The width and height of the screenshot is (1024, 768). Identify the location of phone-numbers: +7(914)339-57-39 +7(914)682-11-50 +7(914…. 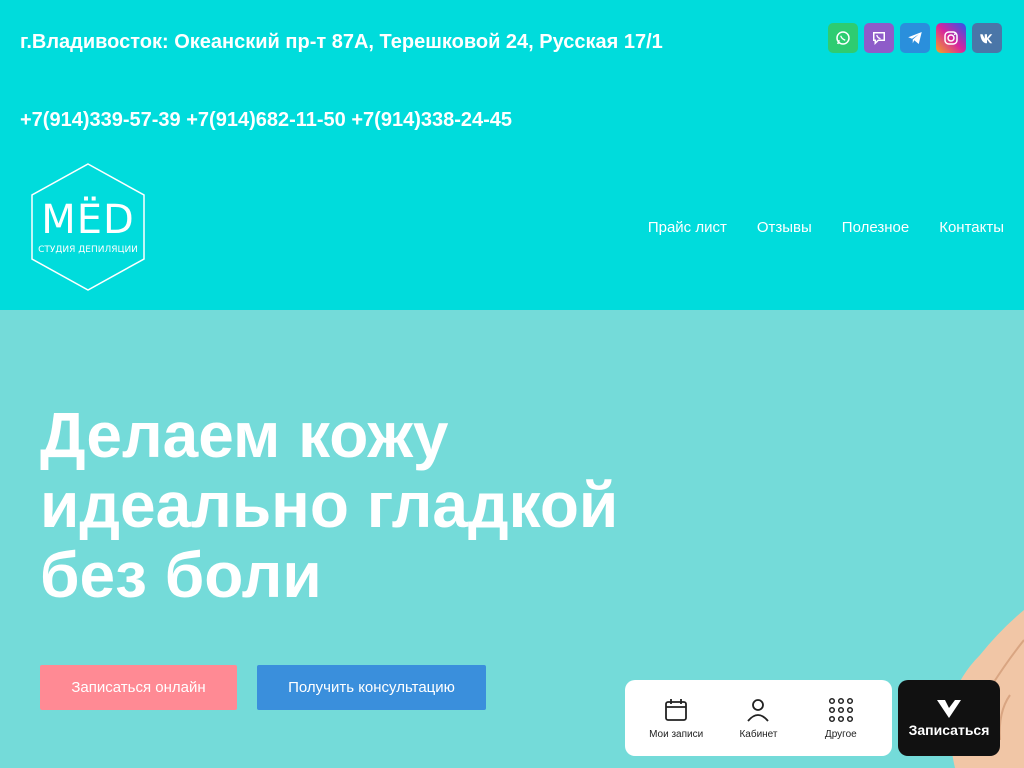
(266, 120).